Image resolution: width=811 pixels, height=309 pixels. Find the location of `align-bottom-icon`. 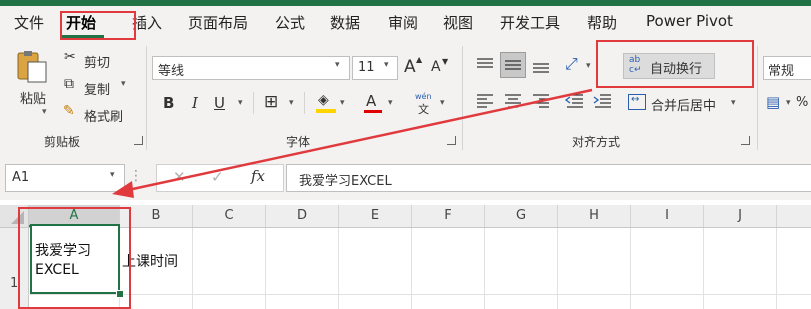

align-bottom-icon is located at coordinates (541, 68).